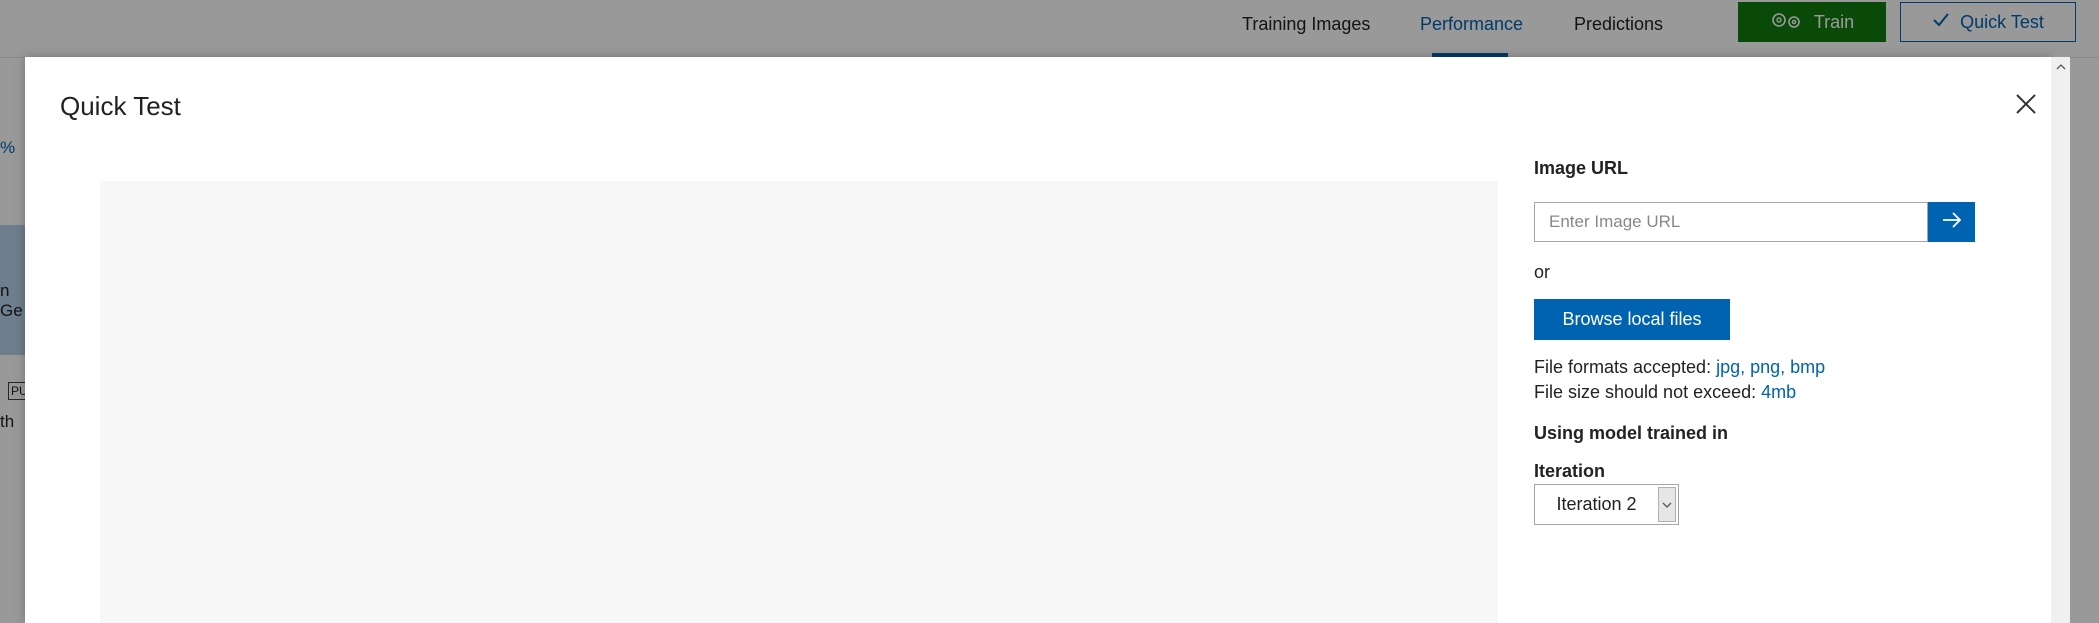  Describe the element at coordinates (120, 106) in the screenshot. I see `dialog-title: Quick Test` at that location.